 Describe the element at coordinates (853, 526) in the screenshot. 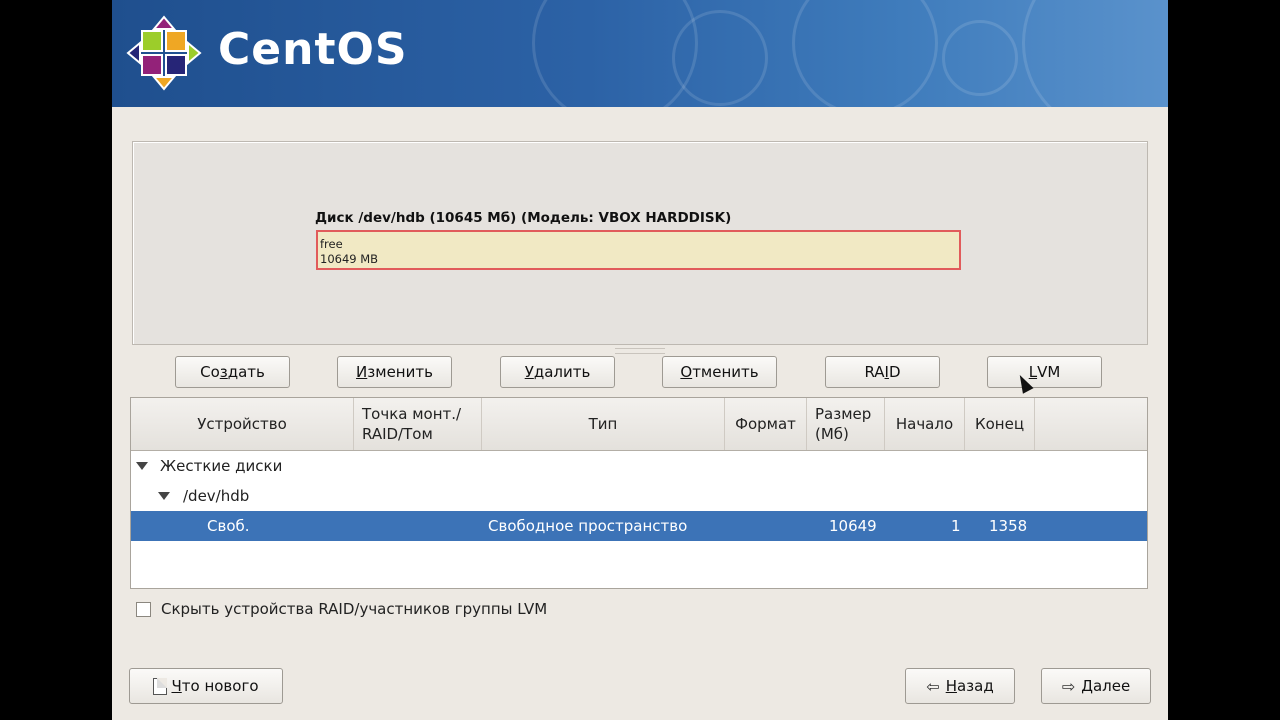

I see `row-size: 10649` at that location.